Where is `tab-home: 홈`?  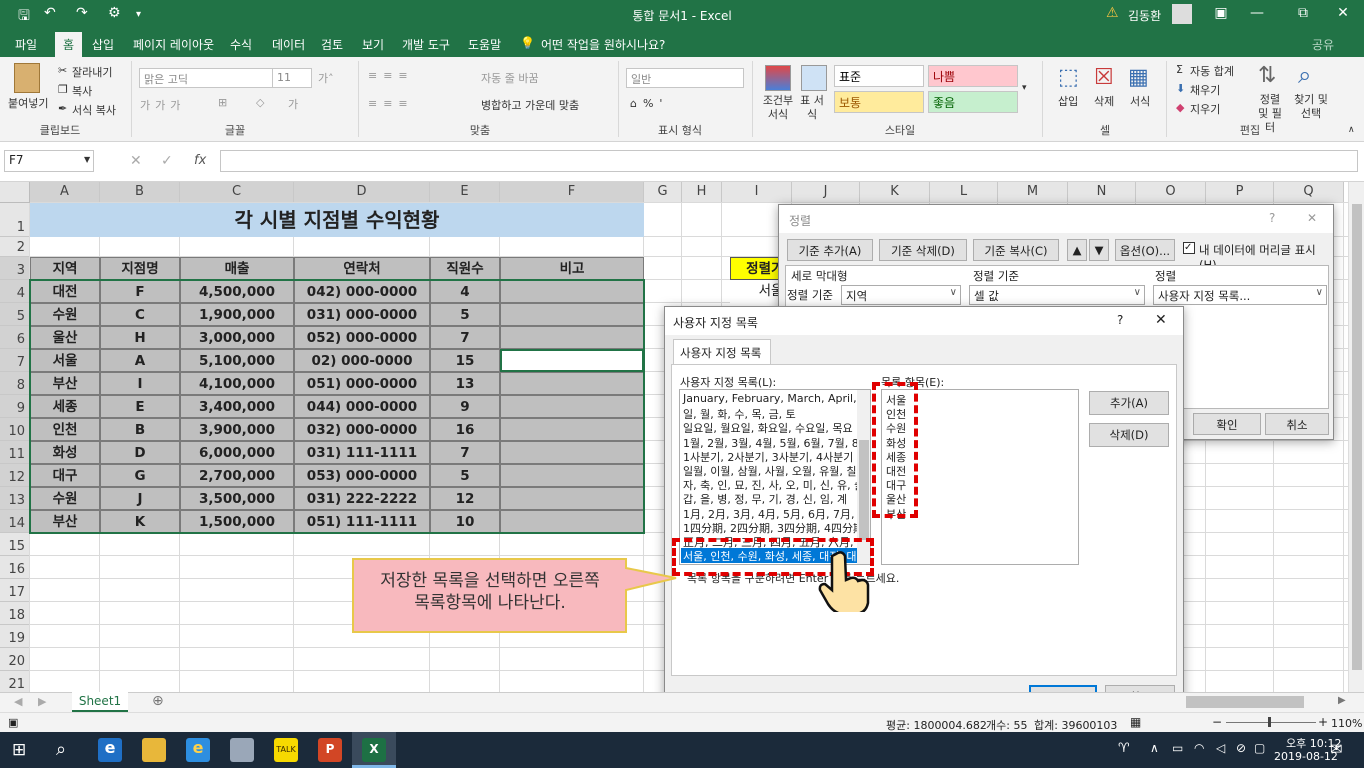 tab-home: 홈 is located at coordinates (69, 44).